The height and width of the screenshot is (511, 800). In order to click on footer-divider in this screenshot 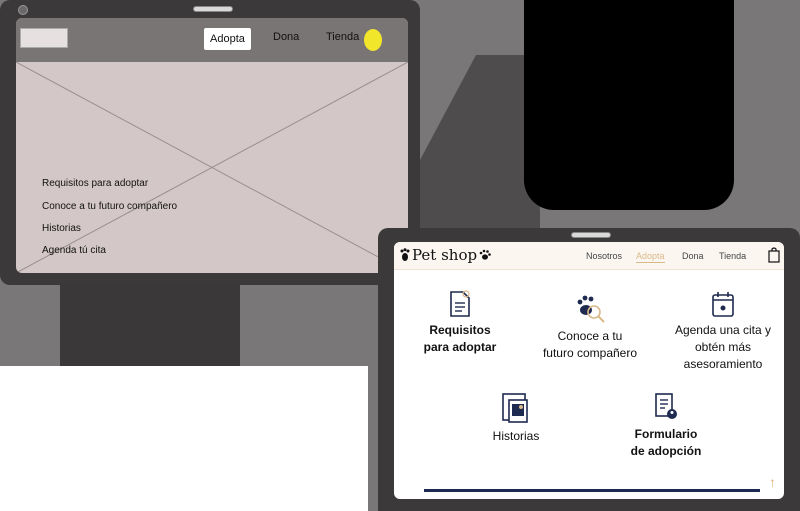, I will do `click(592, 490)`.